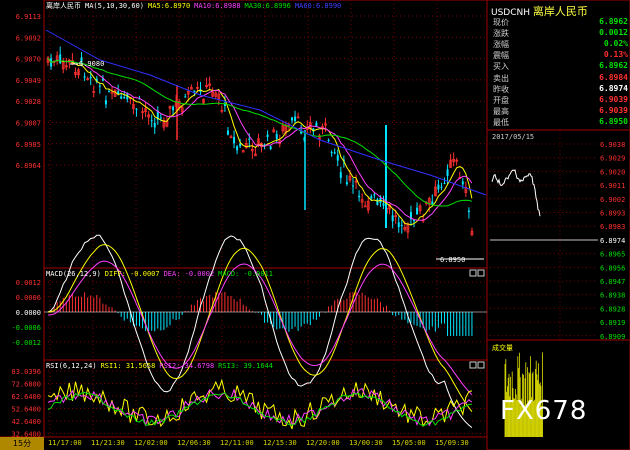 This screenshot has width=630, height=450. I want to click on rsi-label: RSI(6,12,24), so click(71, 366).